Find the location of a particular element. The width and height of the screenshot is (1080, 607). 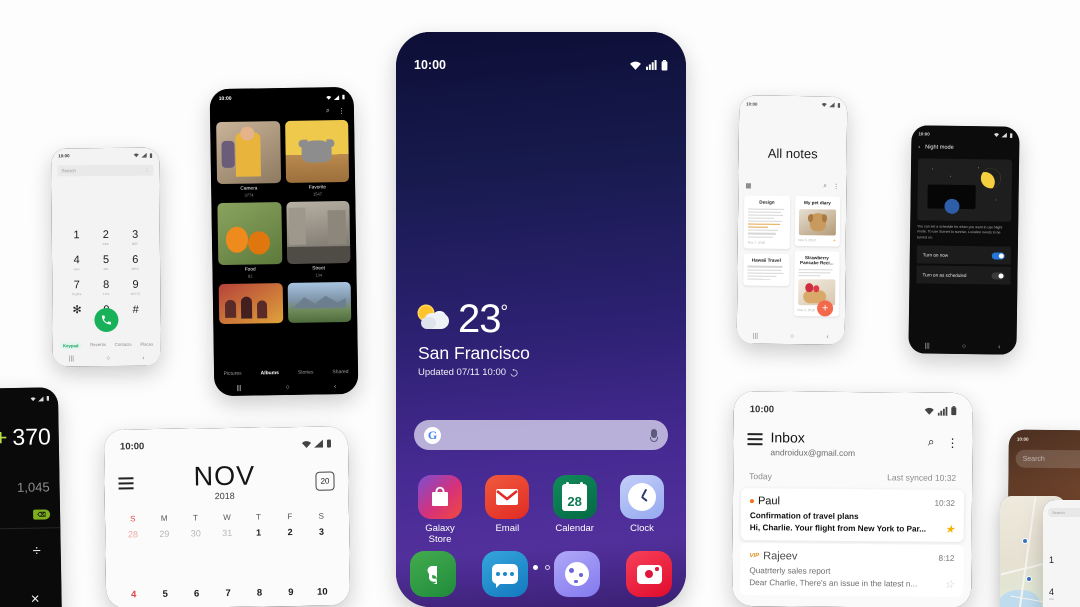

key-6: 6 MNO is located at coordinates (135, 262).